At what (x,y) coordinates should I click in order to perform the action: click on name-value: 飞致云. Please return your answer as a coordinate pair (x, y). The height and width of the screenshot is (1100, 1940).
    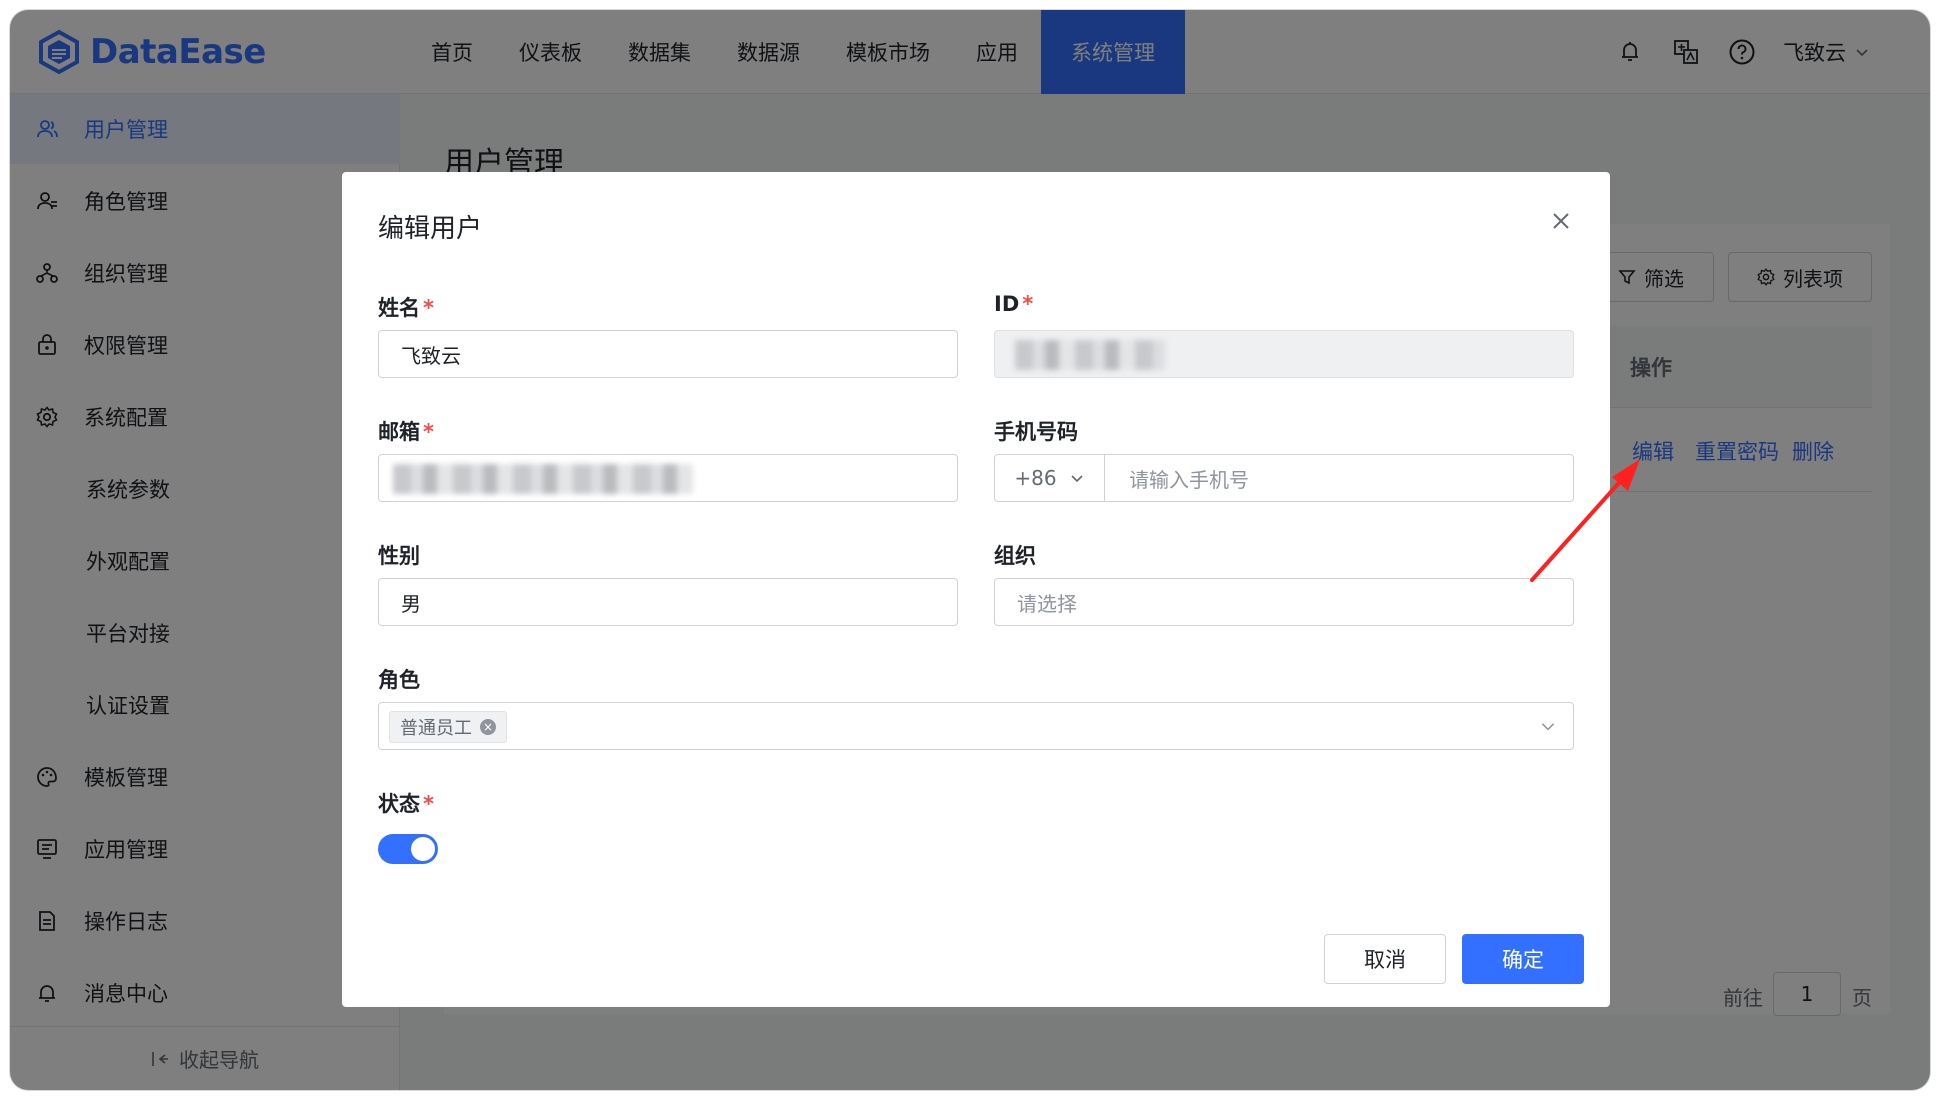
    Looking at the image, I should click on (431, 355).